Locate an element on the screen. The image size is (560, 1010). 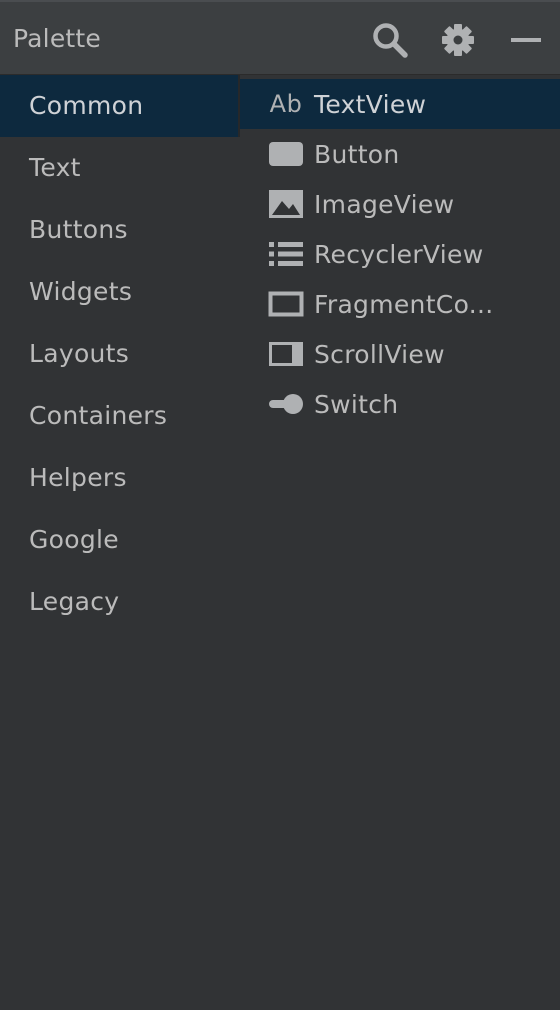
category-label: Widgets is located at coordinates (81, 291).